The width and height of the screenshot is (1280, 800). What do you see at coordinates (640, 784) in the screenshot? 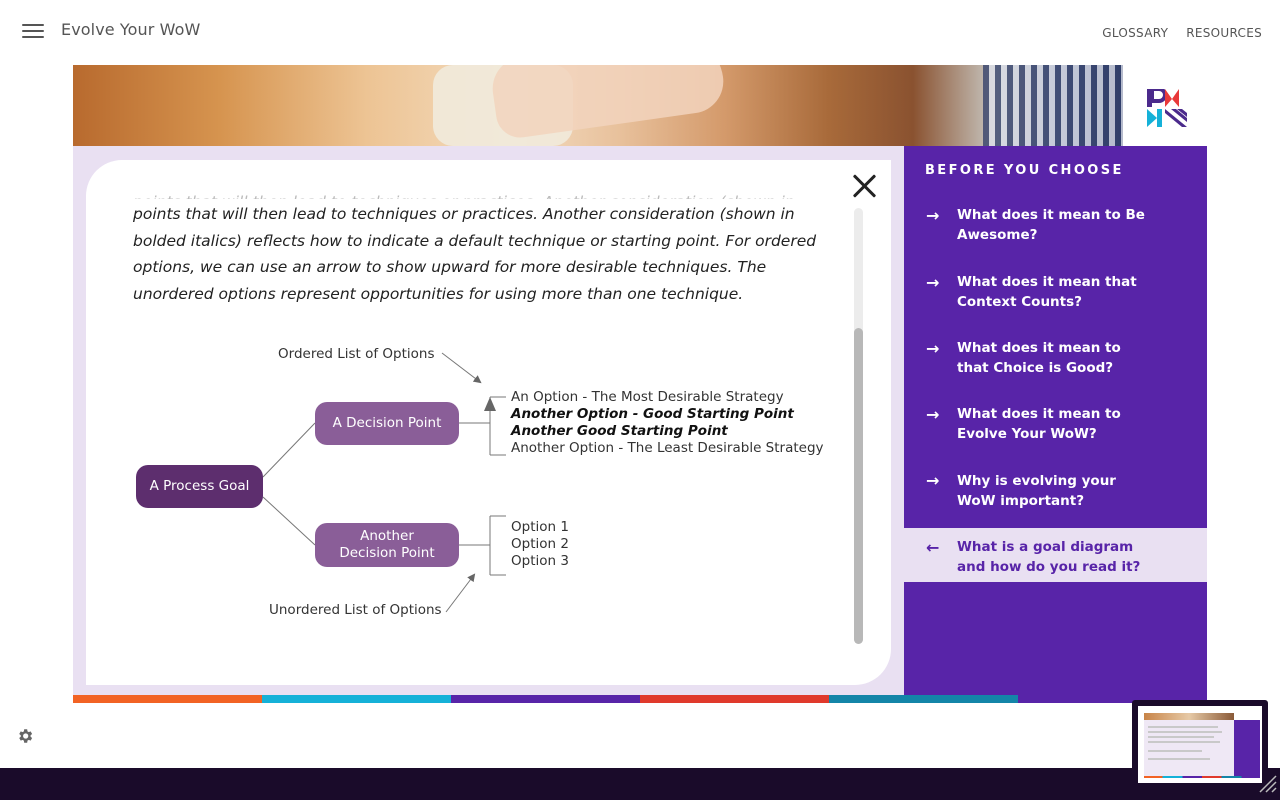
I see `bottom-bar` at bounding box center [640, 784].